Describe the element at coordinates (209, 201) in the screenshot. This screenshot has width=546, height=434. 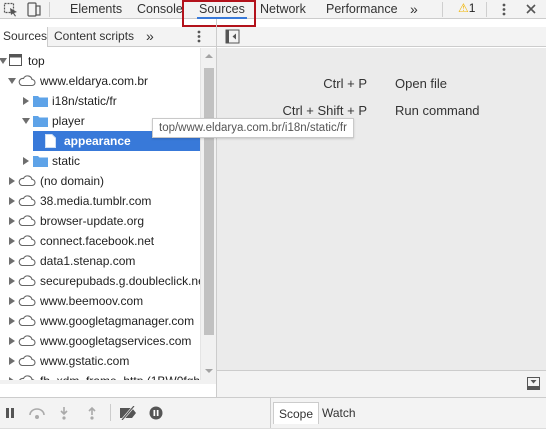
I see `scrollbar-thumb` at that location.